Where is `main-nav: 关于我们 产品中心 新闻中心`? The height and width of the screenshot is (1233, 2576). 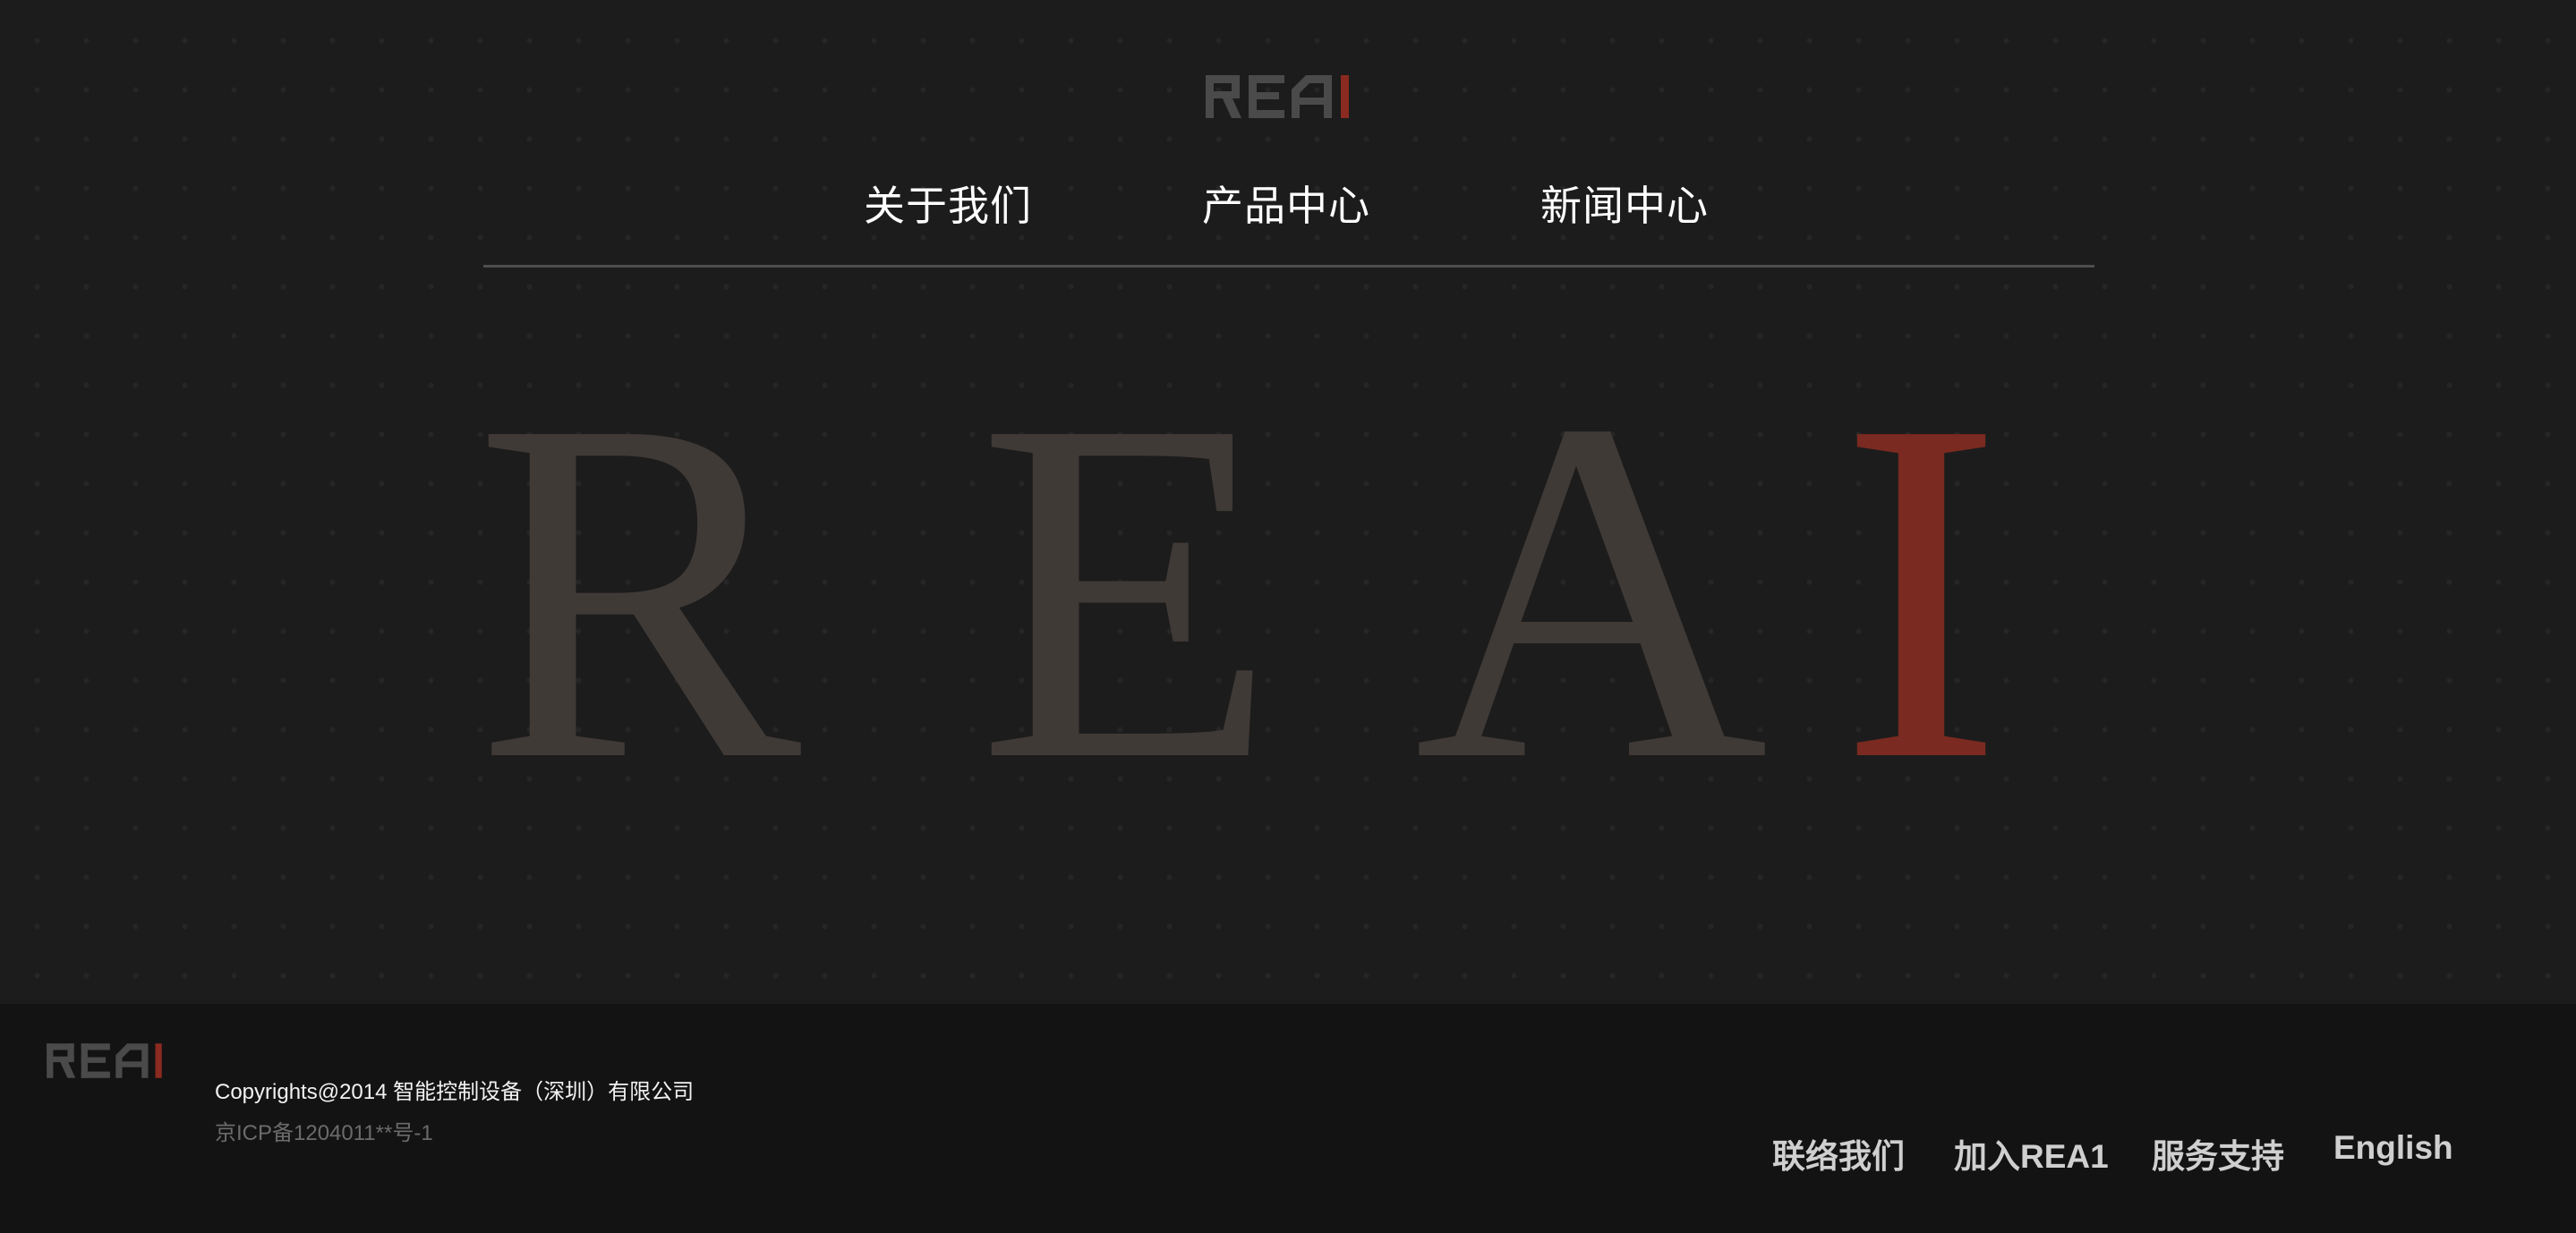 main-nav: 关于我们 产品中心 新闻中心 is located at coordinates (1288, 206).